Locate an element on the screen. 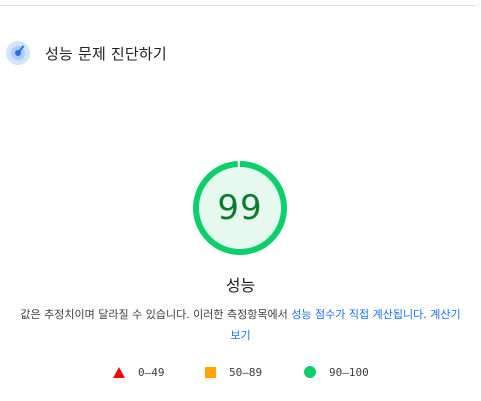  metric-label: 성능 is located at coordinates (240, 285).